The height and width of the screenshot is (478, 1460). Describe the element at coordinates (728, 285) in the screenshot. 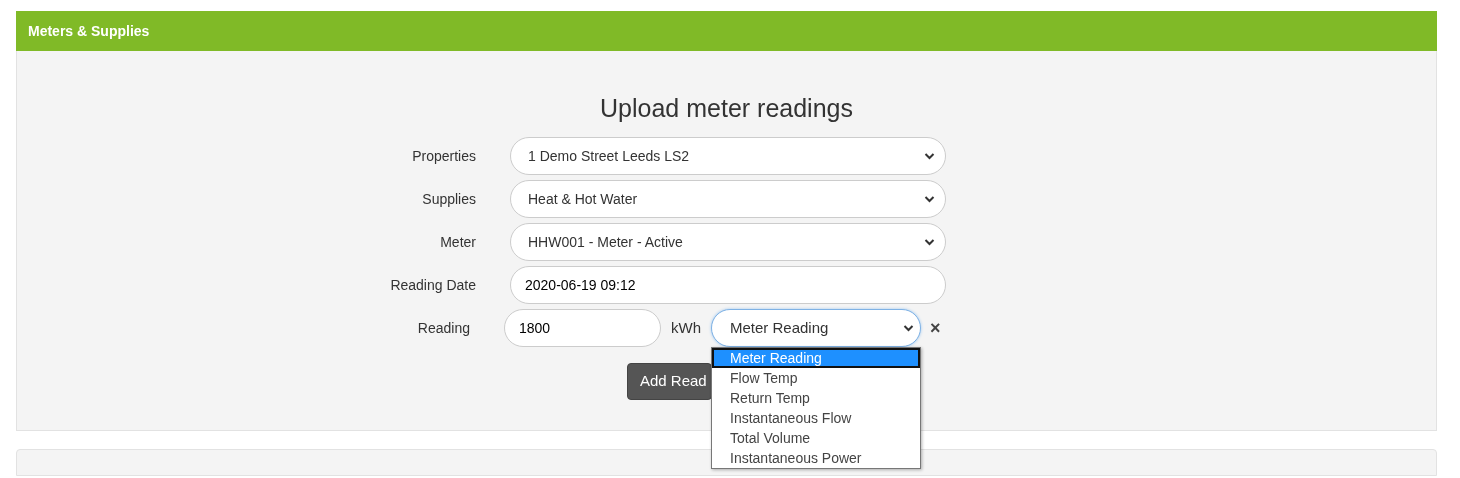

I see `input-field: 2020-06-19 09:12` at that location.